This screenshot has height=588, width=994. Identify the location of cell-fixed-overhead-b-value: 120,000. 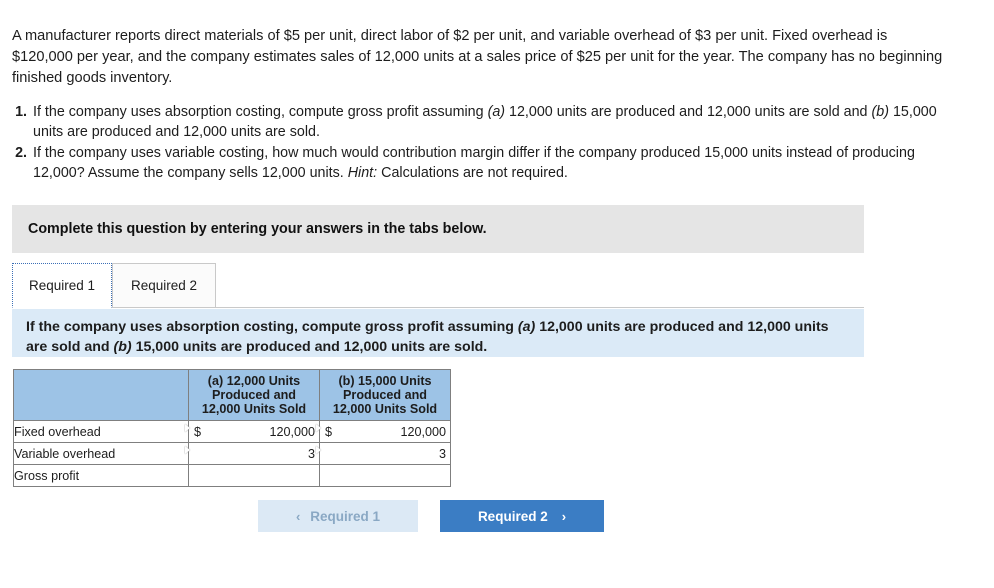
(423, 431).